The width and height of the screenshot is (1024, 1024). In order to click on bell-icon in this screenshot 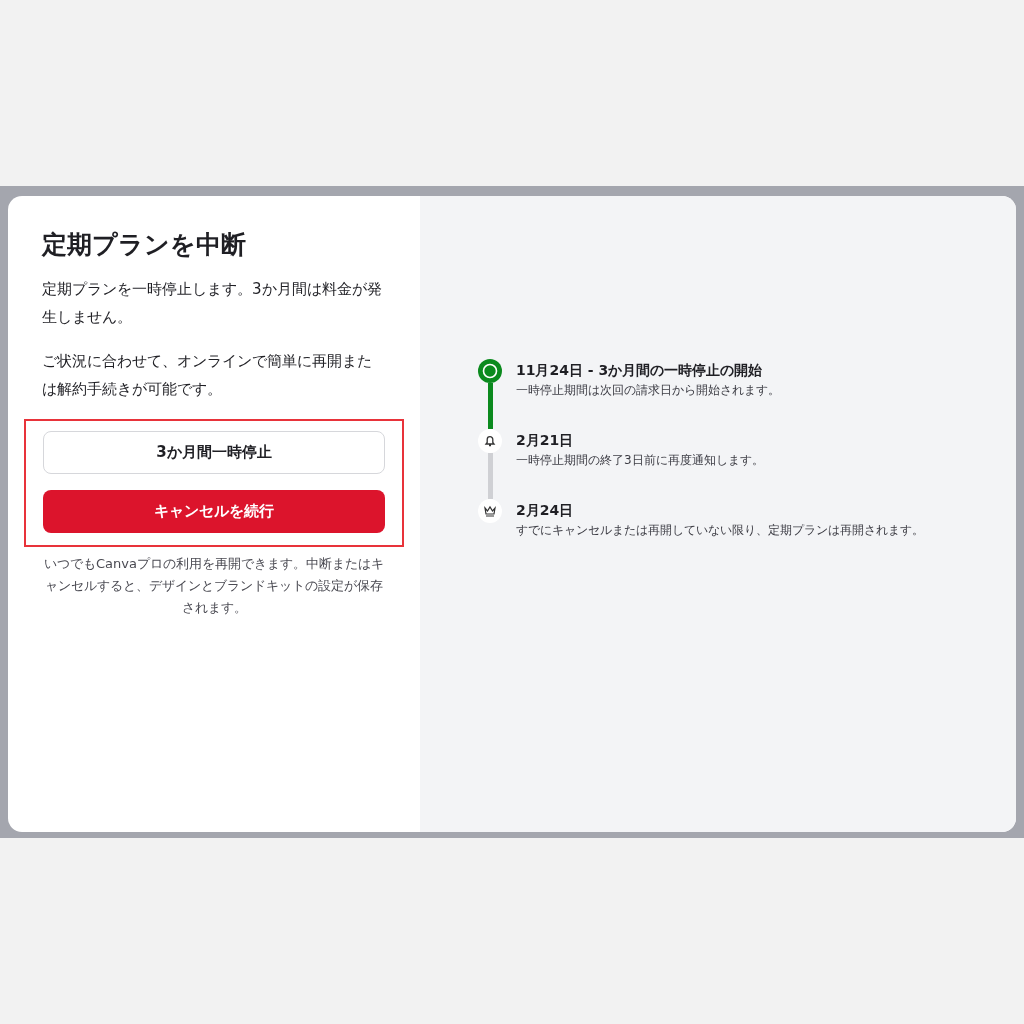, I will do `click(490, 441)`.